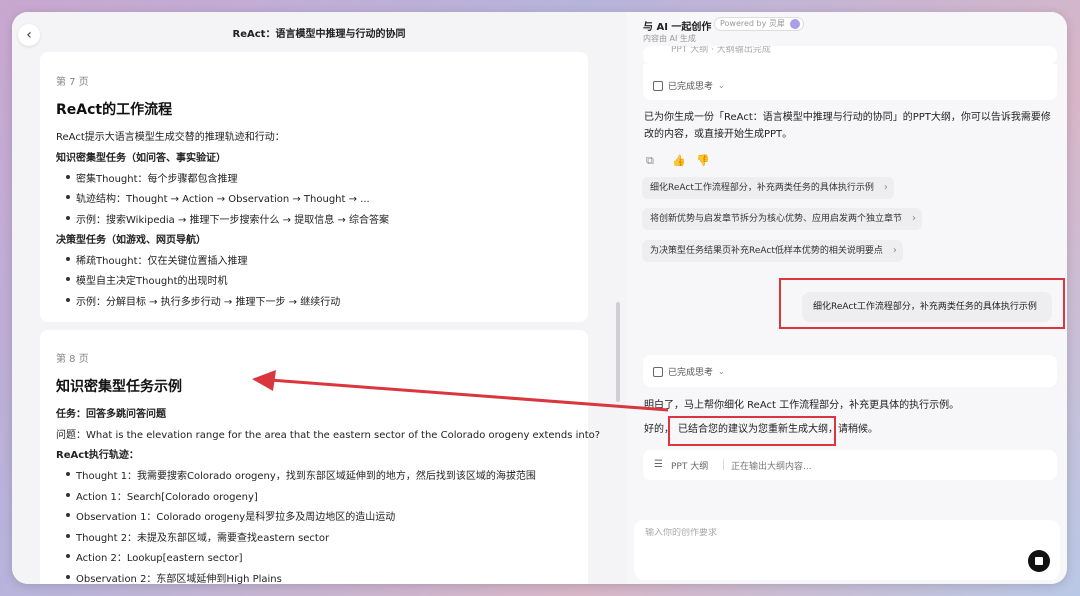 The height and width of the screenshot is (596, 1080). Describe the element at coordinates (72, 82) in the screenshot. I see `page-label: 第 7 页` at that location.